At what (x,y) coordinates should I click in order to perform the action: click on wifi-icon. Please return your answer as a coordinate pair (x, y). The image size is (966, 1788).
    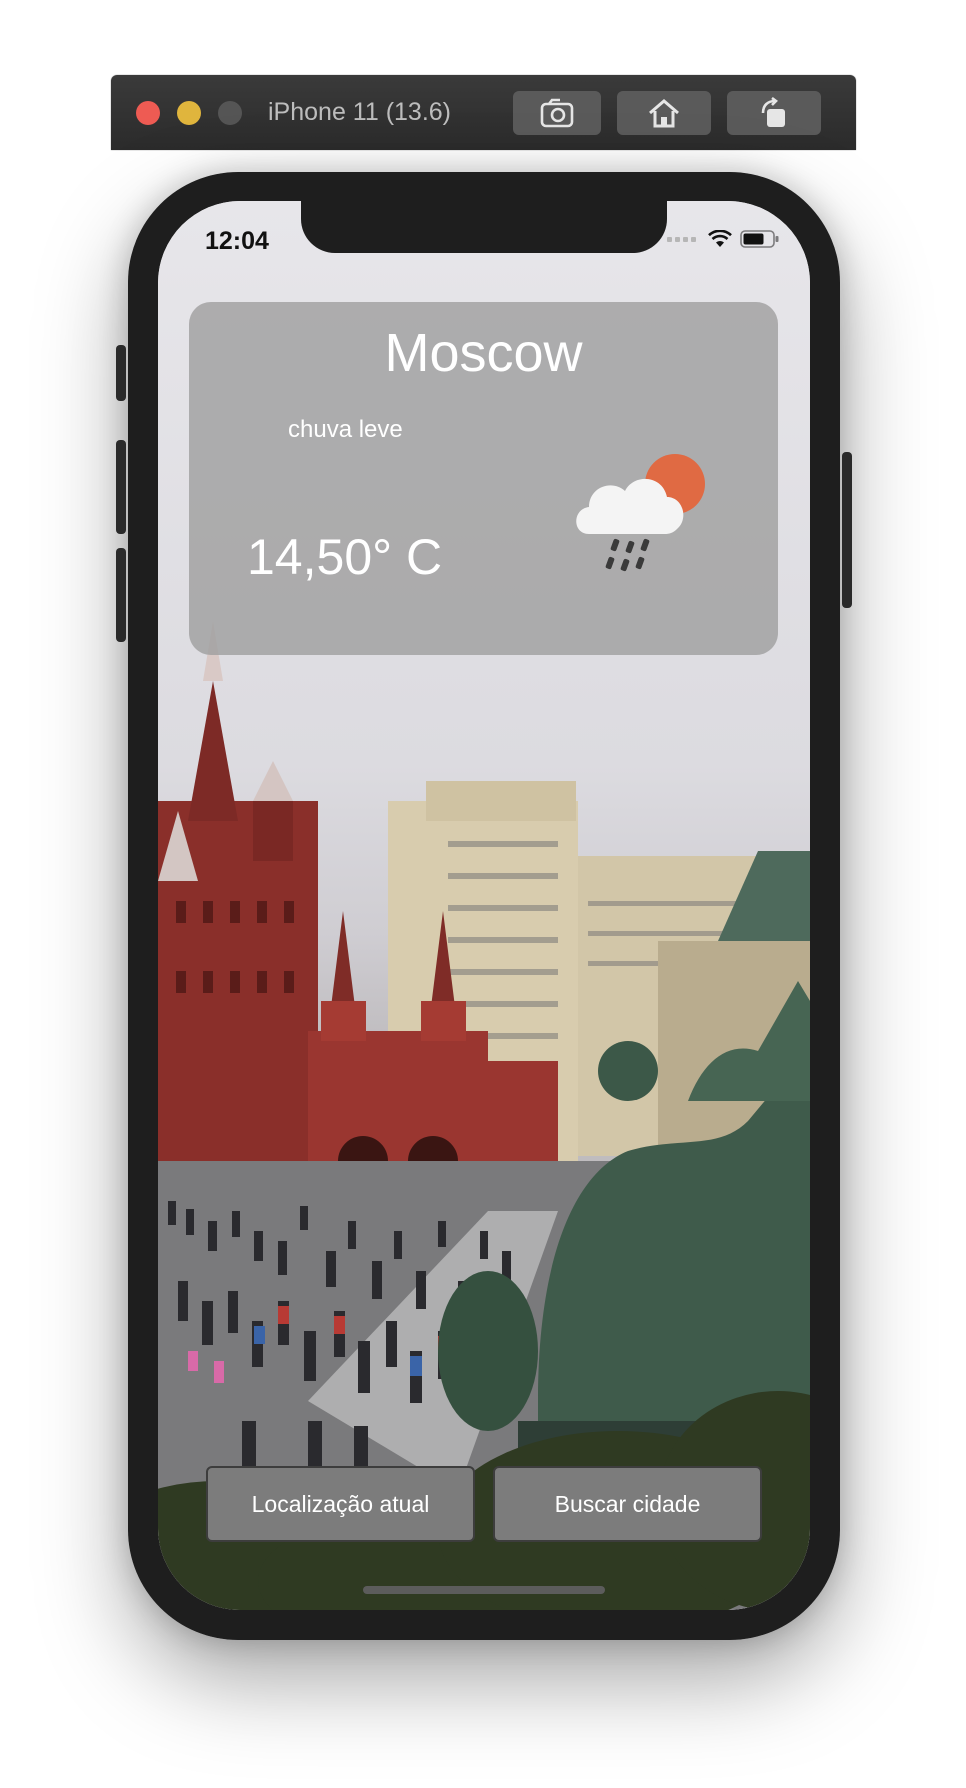
    Looking at the image, I should click on (720, 238).